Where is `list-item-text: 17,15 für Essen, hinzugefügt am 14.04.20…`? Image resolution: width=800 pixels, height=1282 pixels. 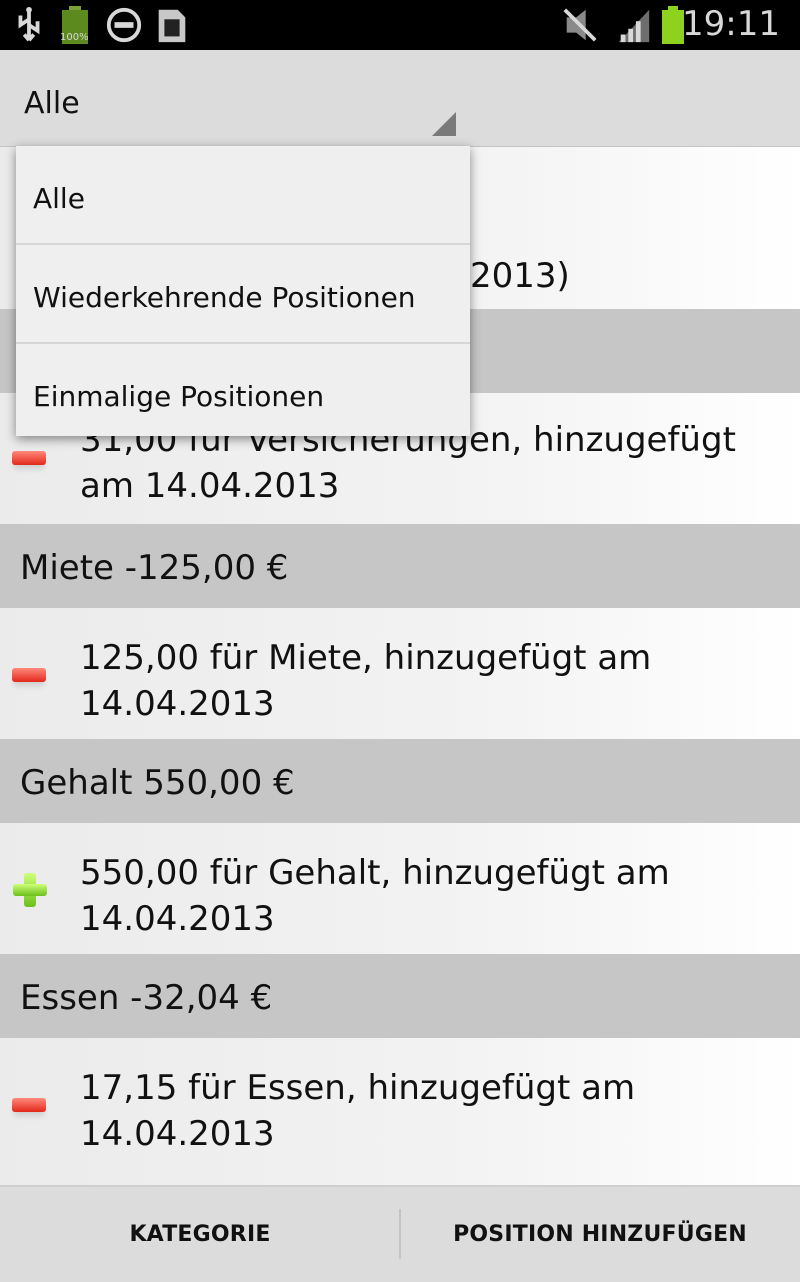
list-item-text: 17,15 für Essen, hinzugefügt am 14.04.20… is located at coordinates (358, 1111).